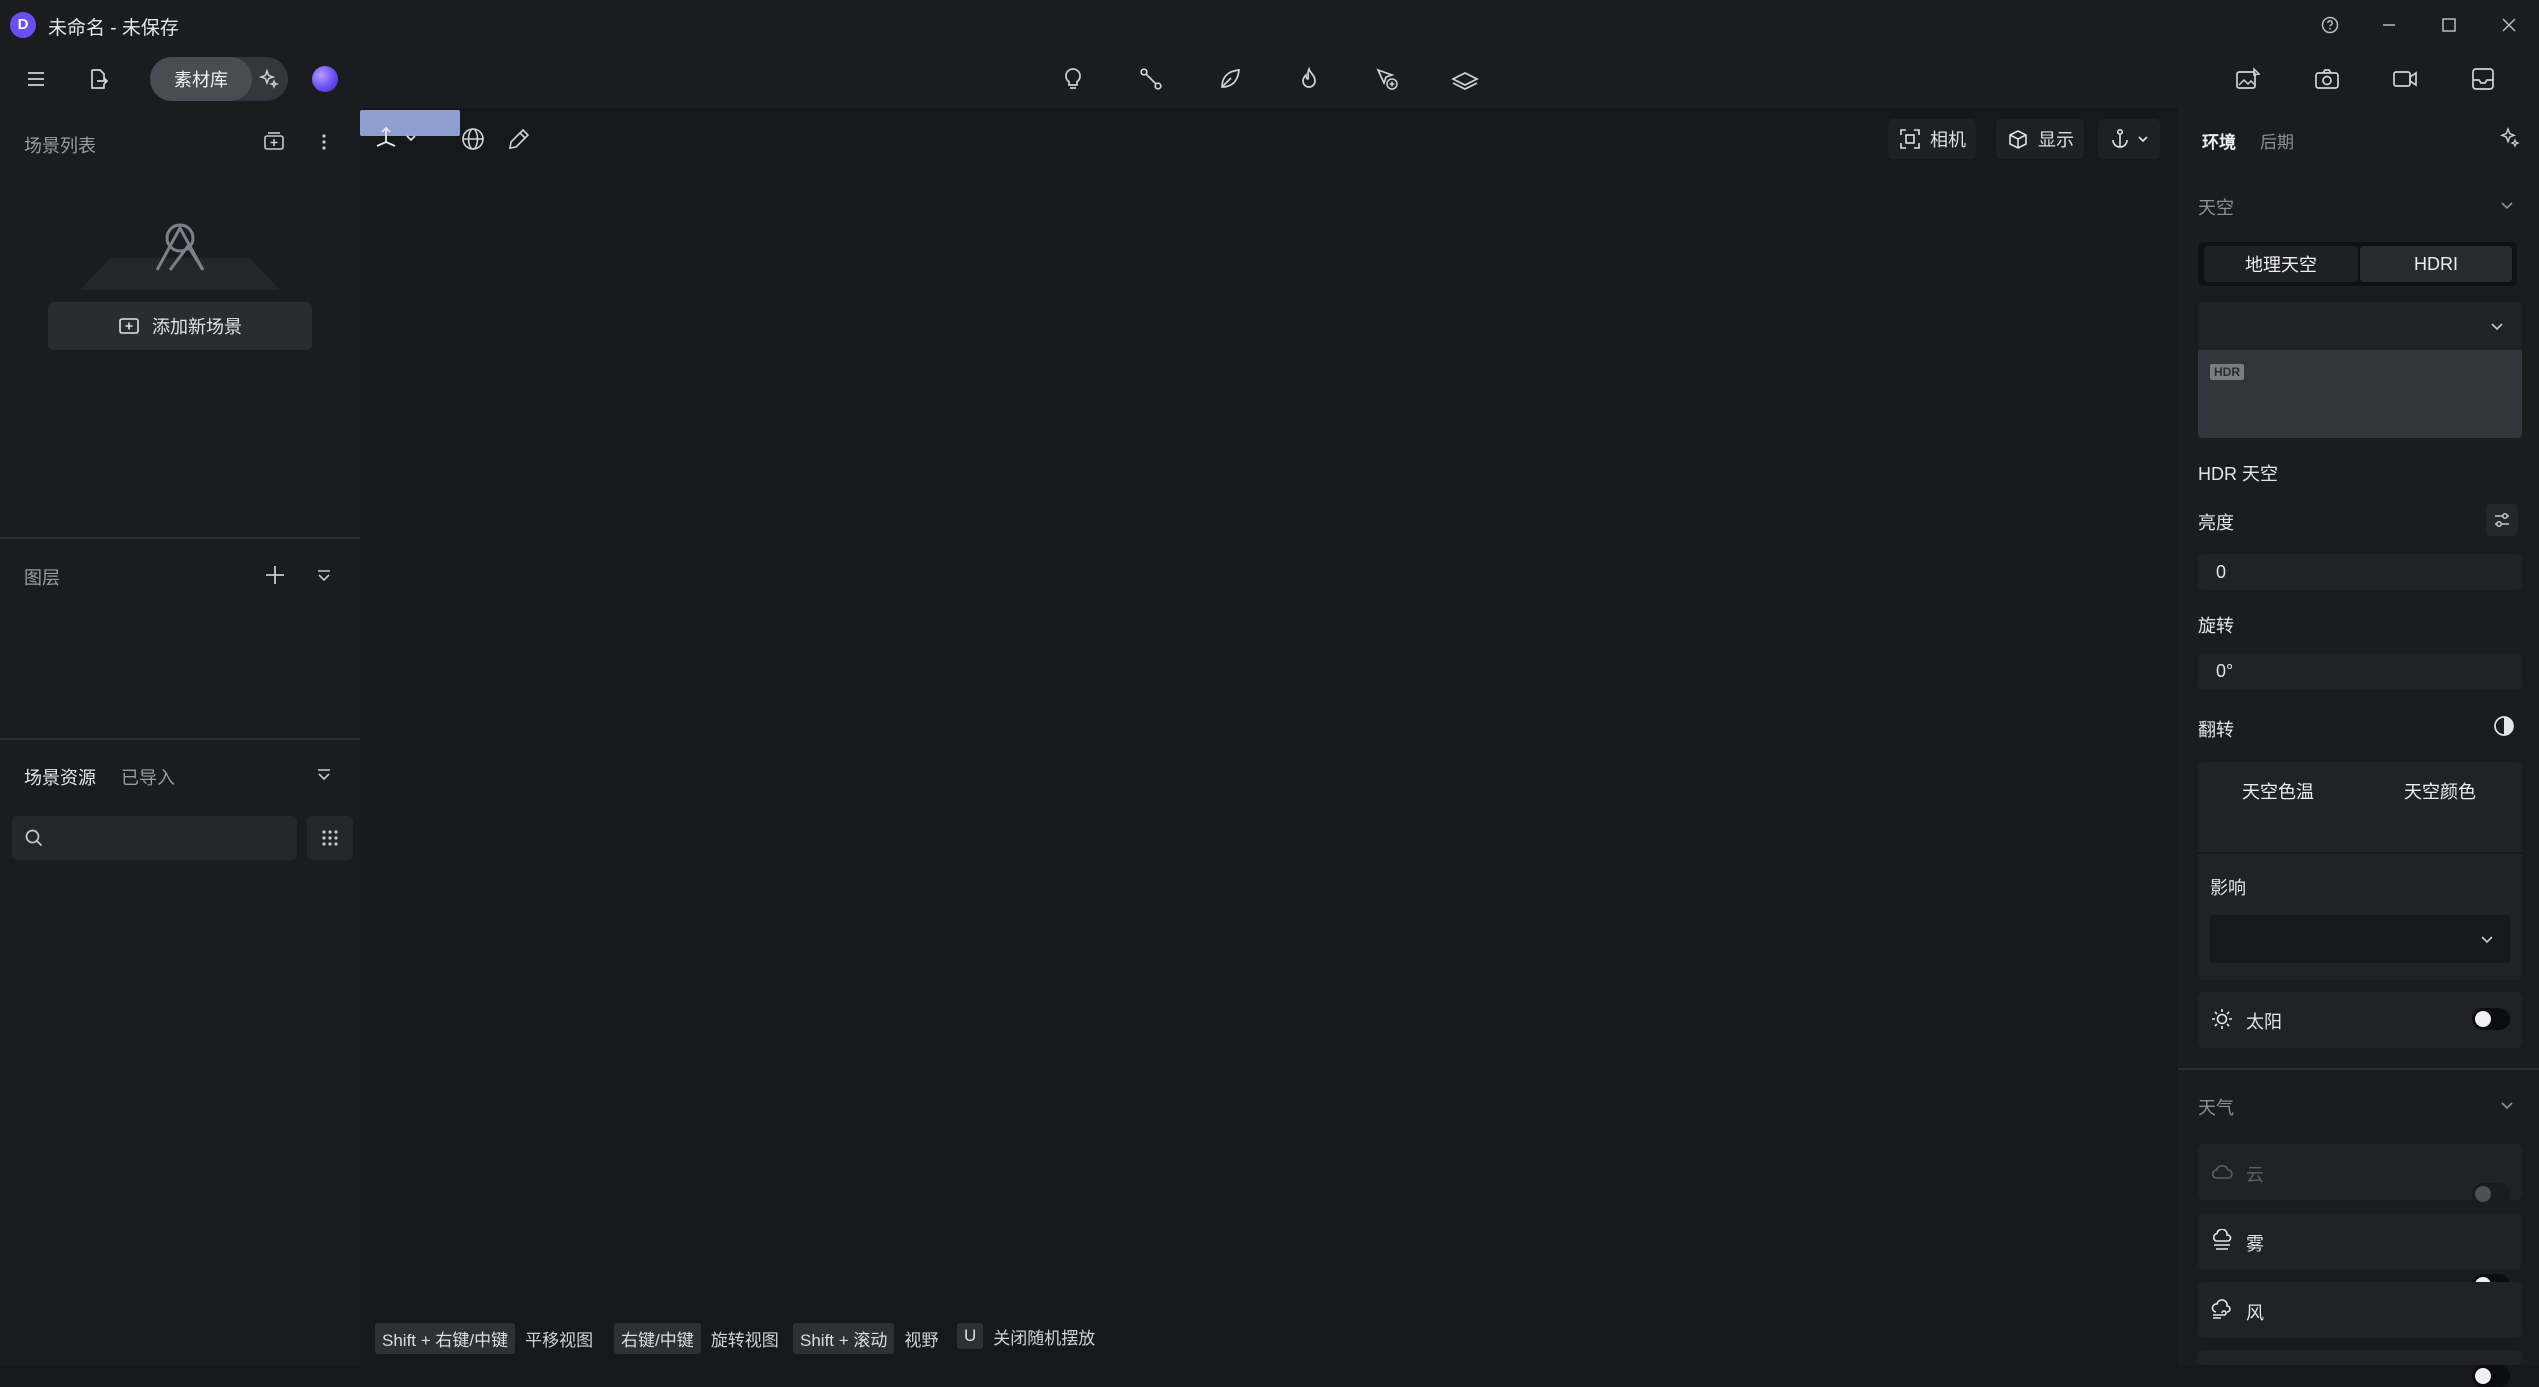  I want to click on globe-icon, so click(473, 139).